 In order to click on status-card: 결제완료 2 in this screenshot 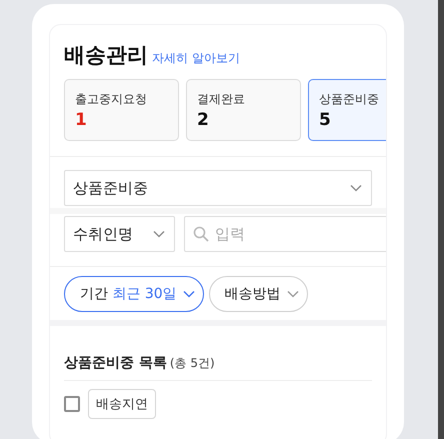, I will do `click(243, 110)`.